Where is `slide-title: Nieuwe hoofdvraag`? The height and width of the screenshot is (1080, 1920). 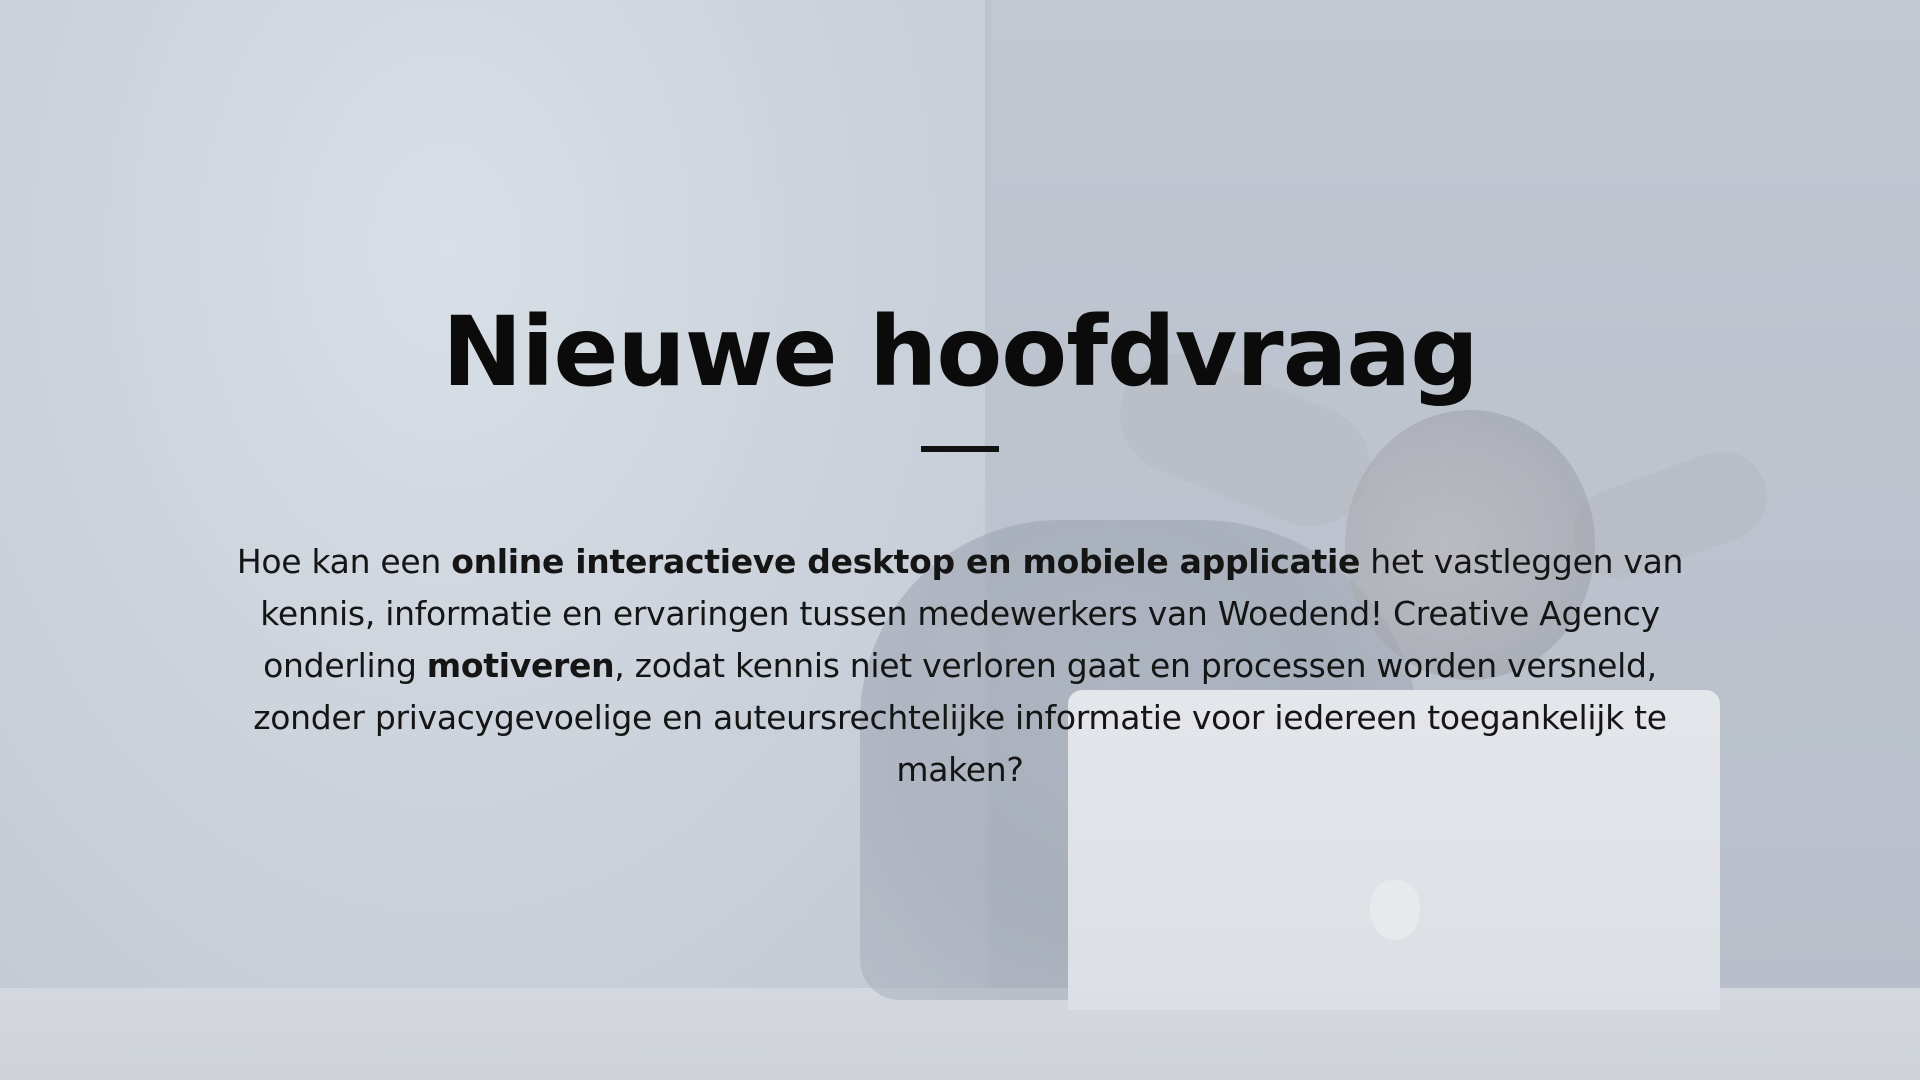 slide-title: Nieuwe hoofdvraag is located at coordinates (960, 352).